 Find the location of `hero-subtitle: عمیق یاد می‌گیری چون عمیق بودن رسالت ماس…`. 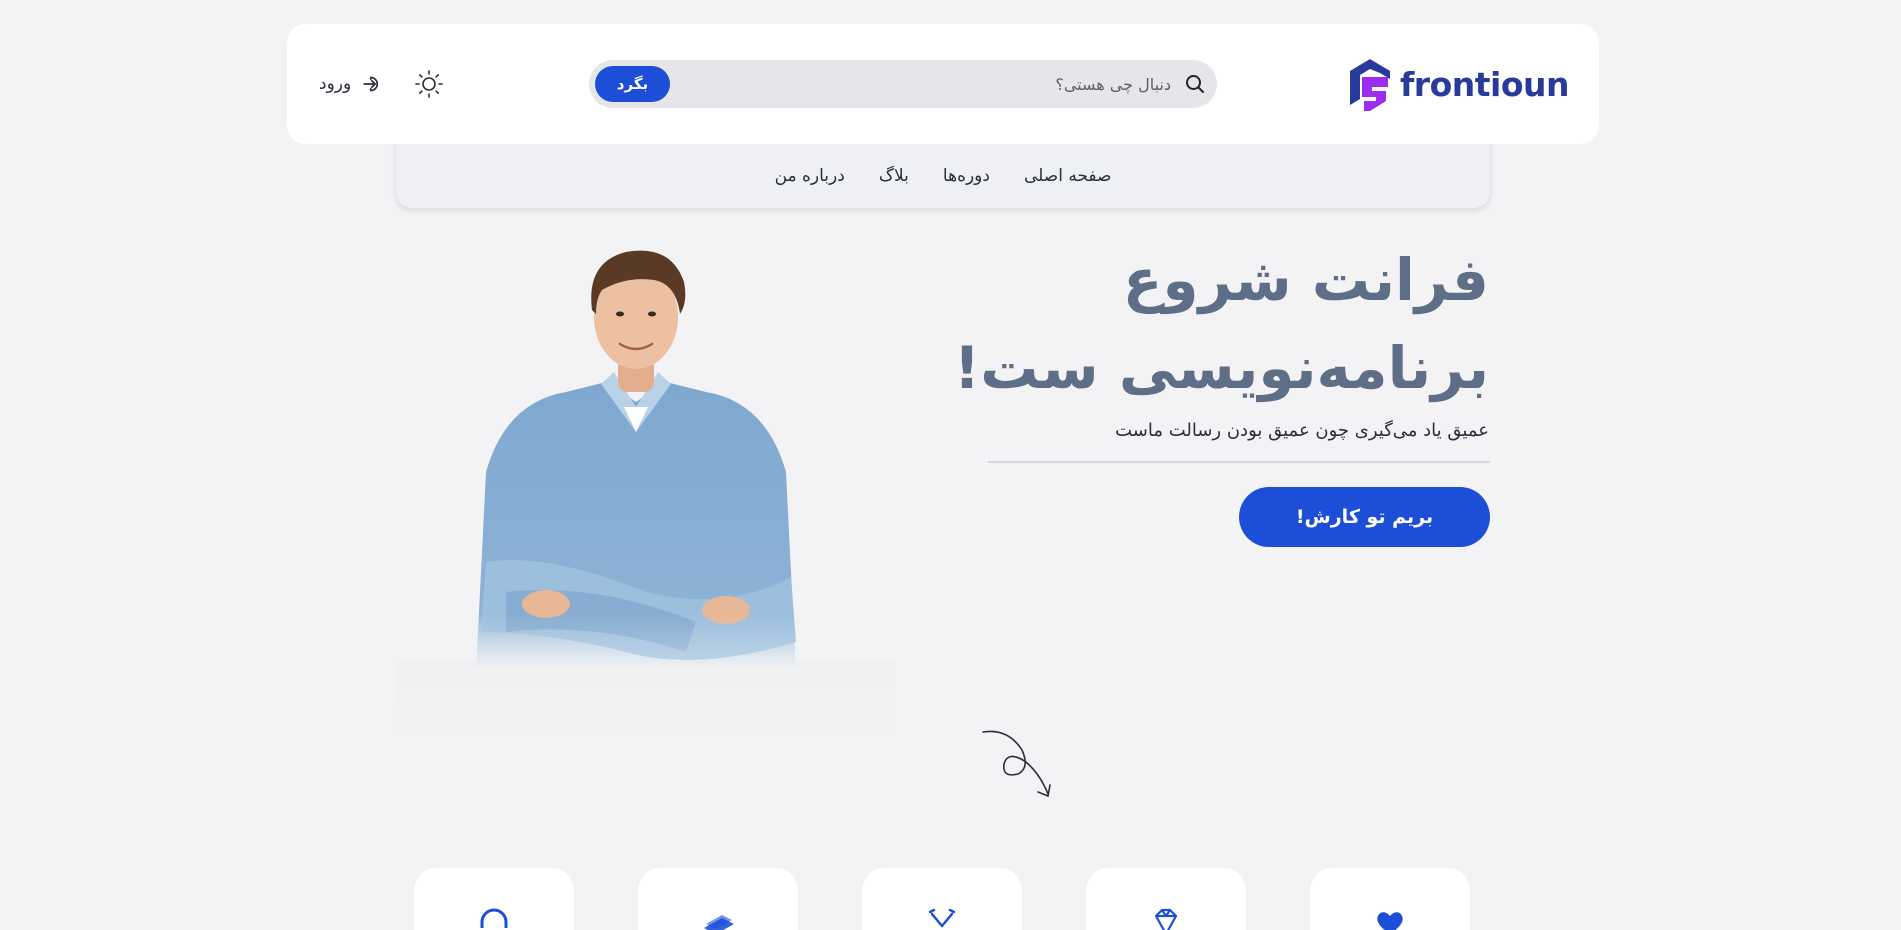

hero-subtitle: عمیق یاد می‌گیری چون عمیق بودن رسالت ماس… is located at coordinates (1302, 430).